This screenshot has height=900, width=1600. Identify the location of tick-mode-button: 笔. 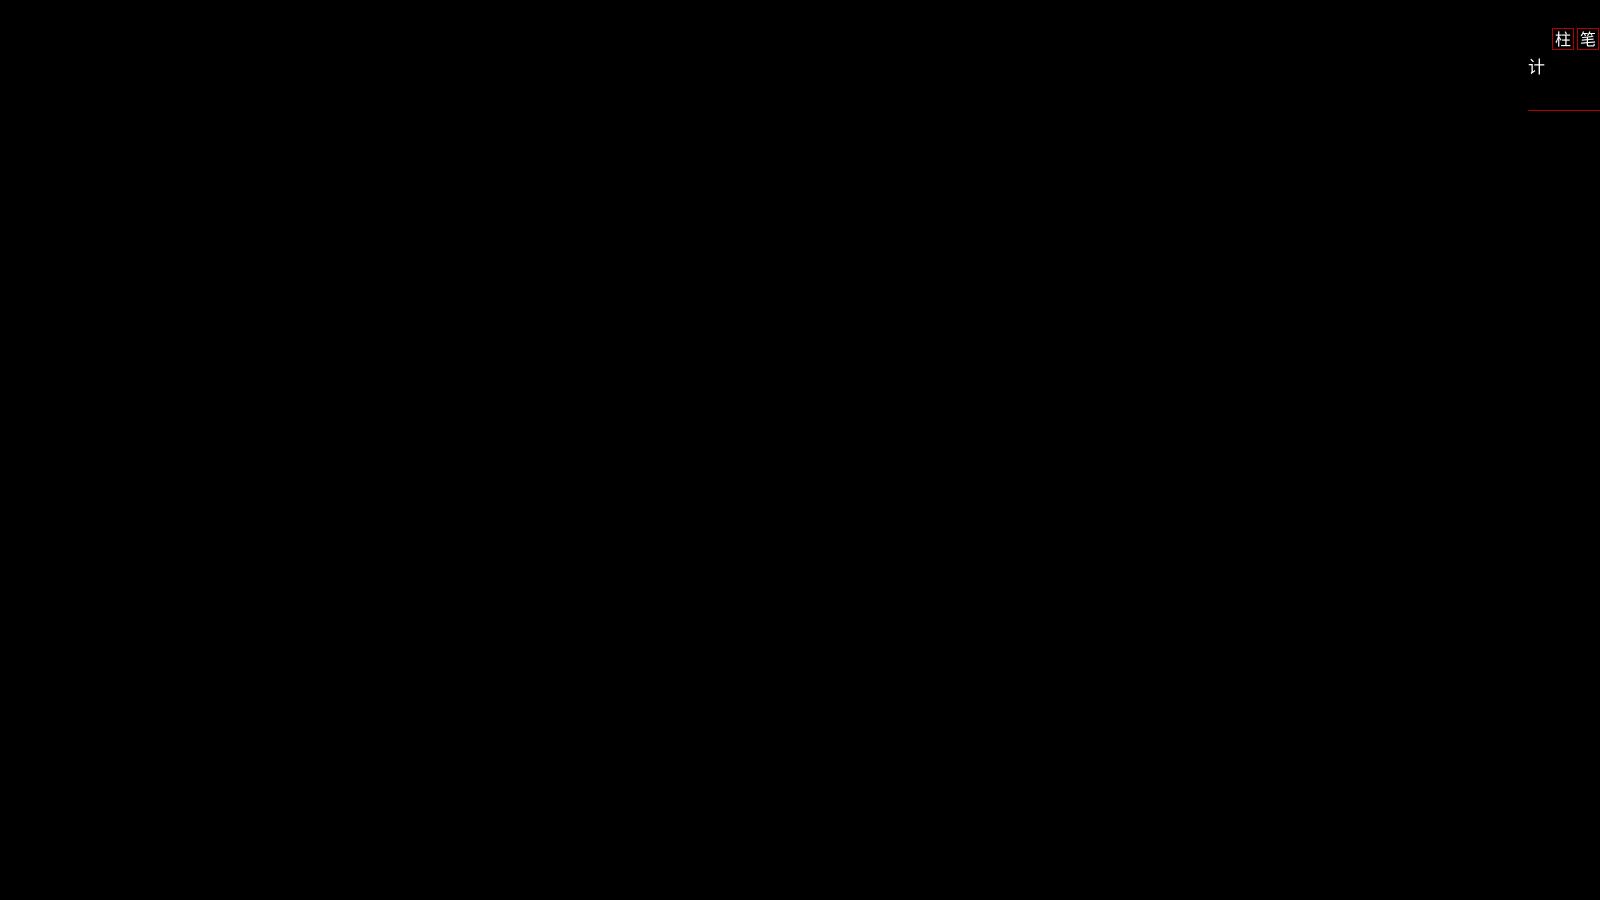
(1588, 39).